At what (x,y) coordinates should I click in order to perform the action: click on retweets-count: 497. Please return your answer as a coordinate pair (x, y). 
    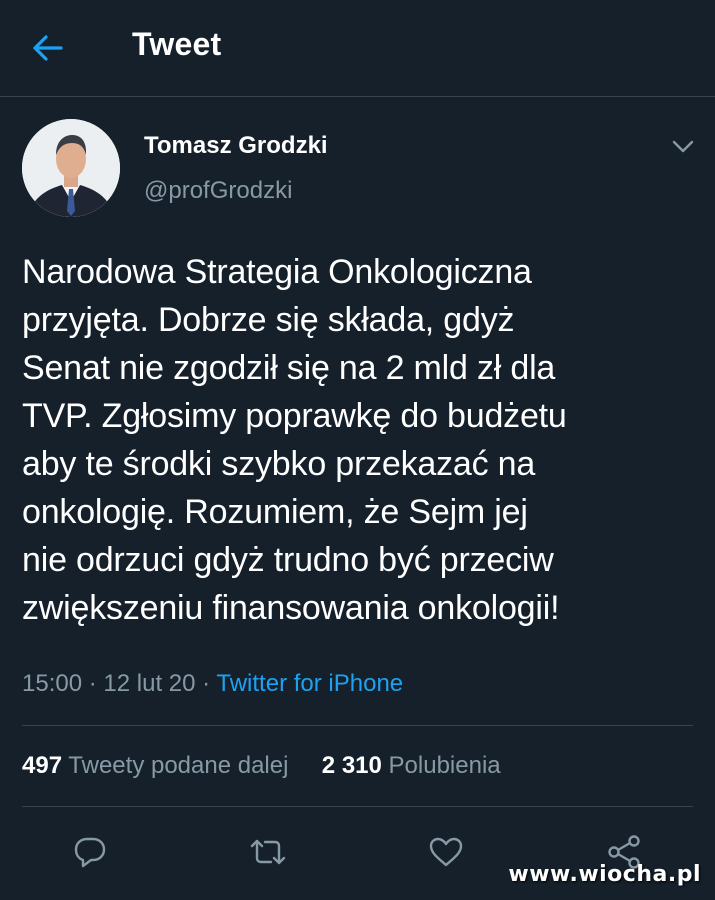
    Looking at the image, I should click on (42, 765).